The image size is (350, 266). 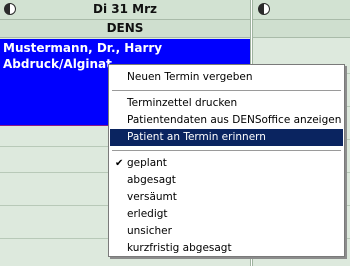 What do you see at coordinates (119, 163) in the screenshot?
I see `checkmark-icon: ✔` at bounding box center [119, 163].